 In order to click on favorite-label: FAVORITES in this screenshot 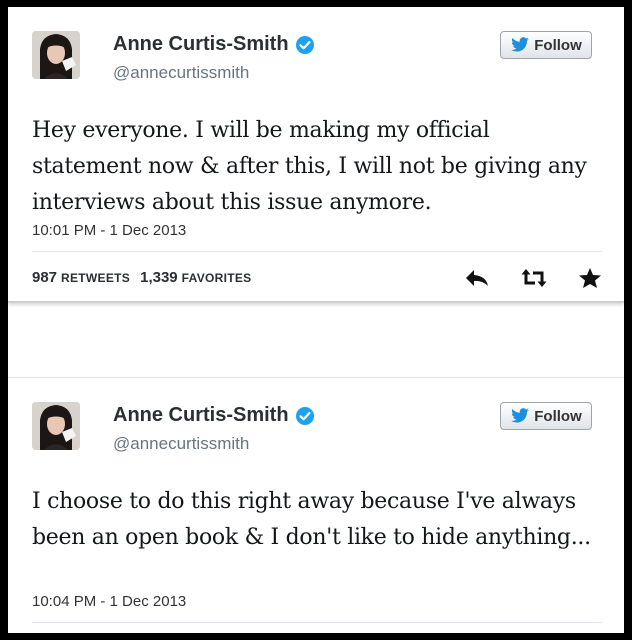, I will do `click(216, 278)`.